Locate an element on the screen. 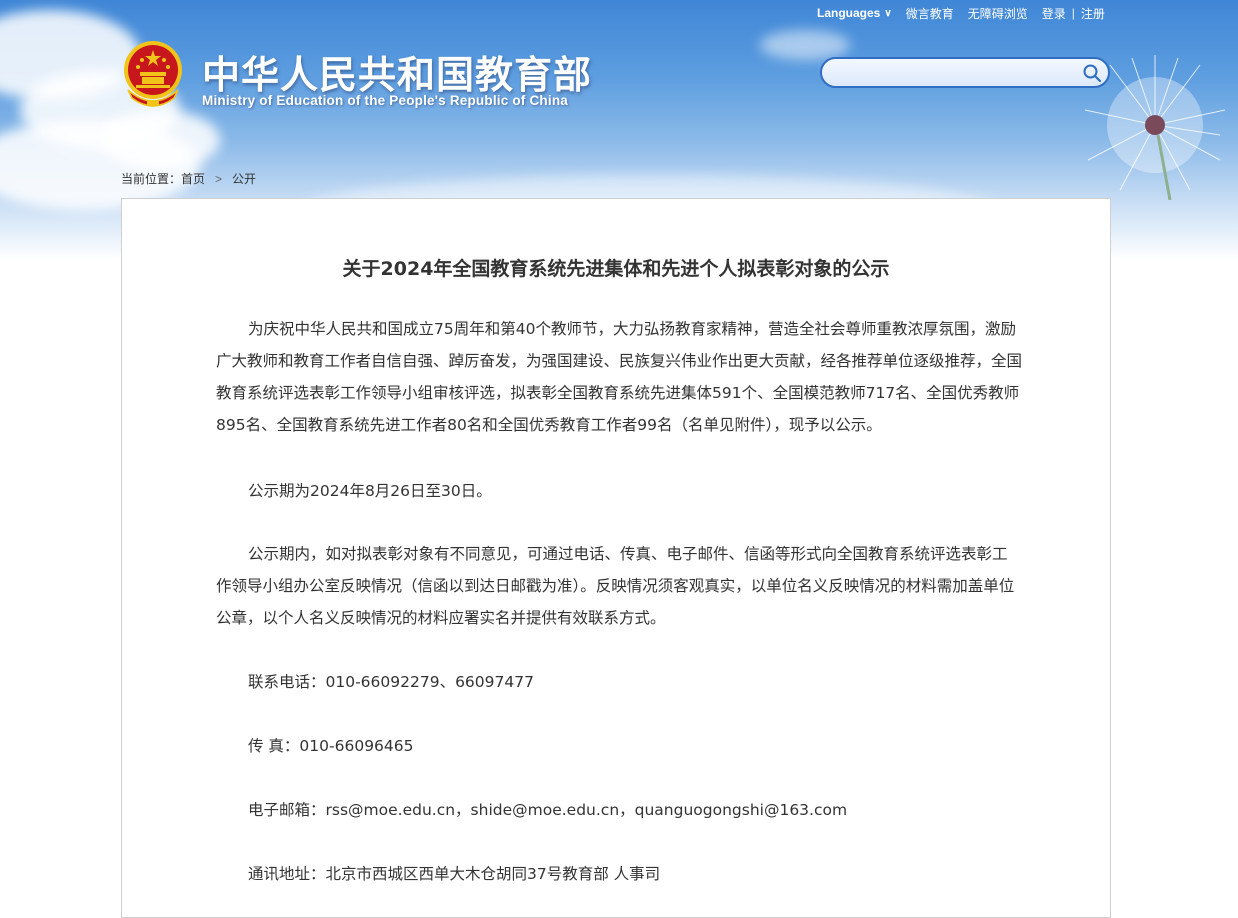 This screenshot has height=918, width=1238. search-input is located at coordinates (958, 74).